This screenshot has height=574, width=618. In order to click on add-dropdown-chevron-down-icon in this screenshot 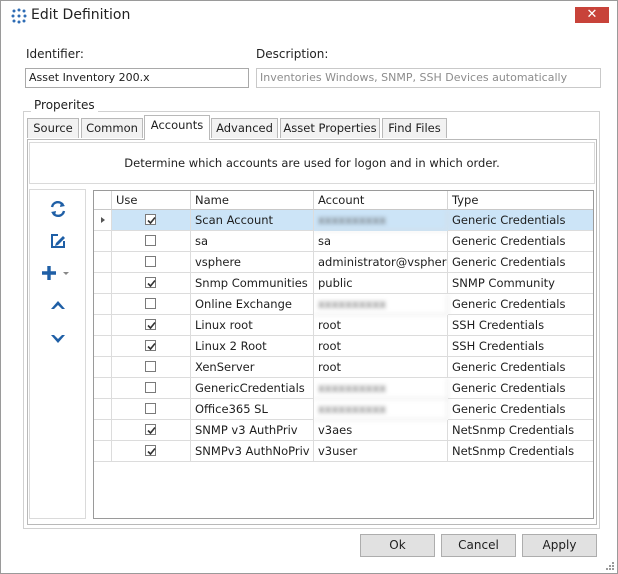, I will do `click(66, 273)`.